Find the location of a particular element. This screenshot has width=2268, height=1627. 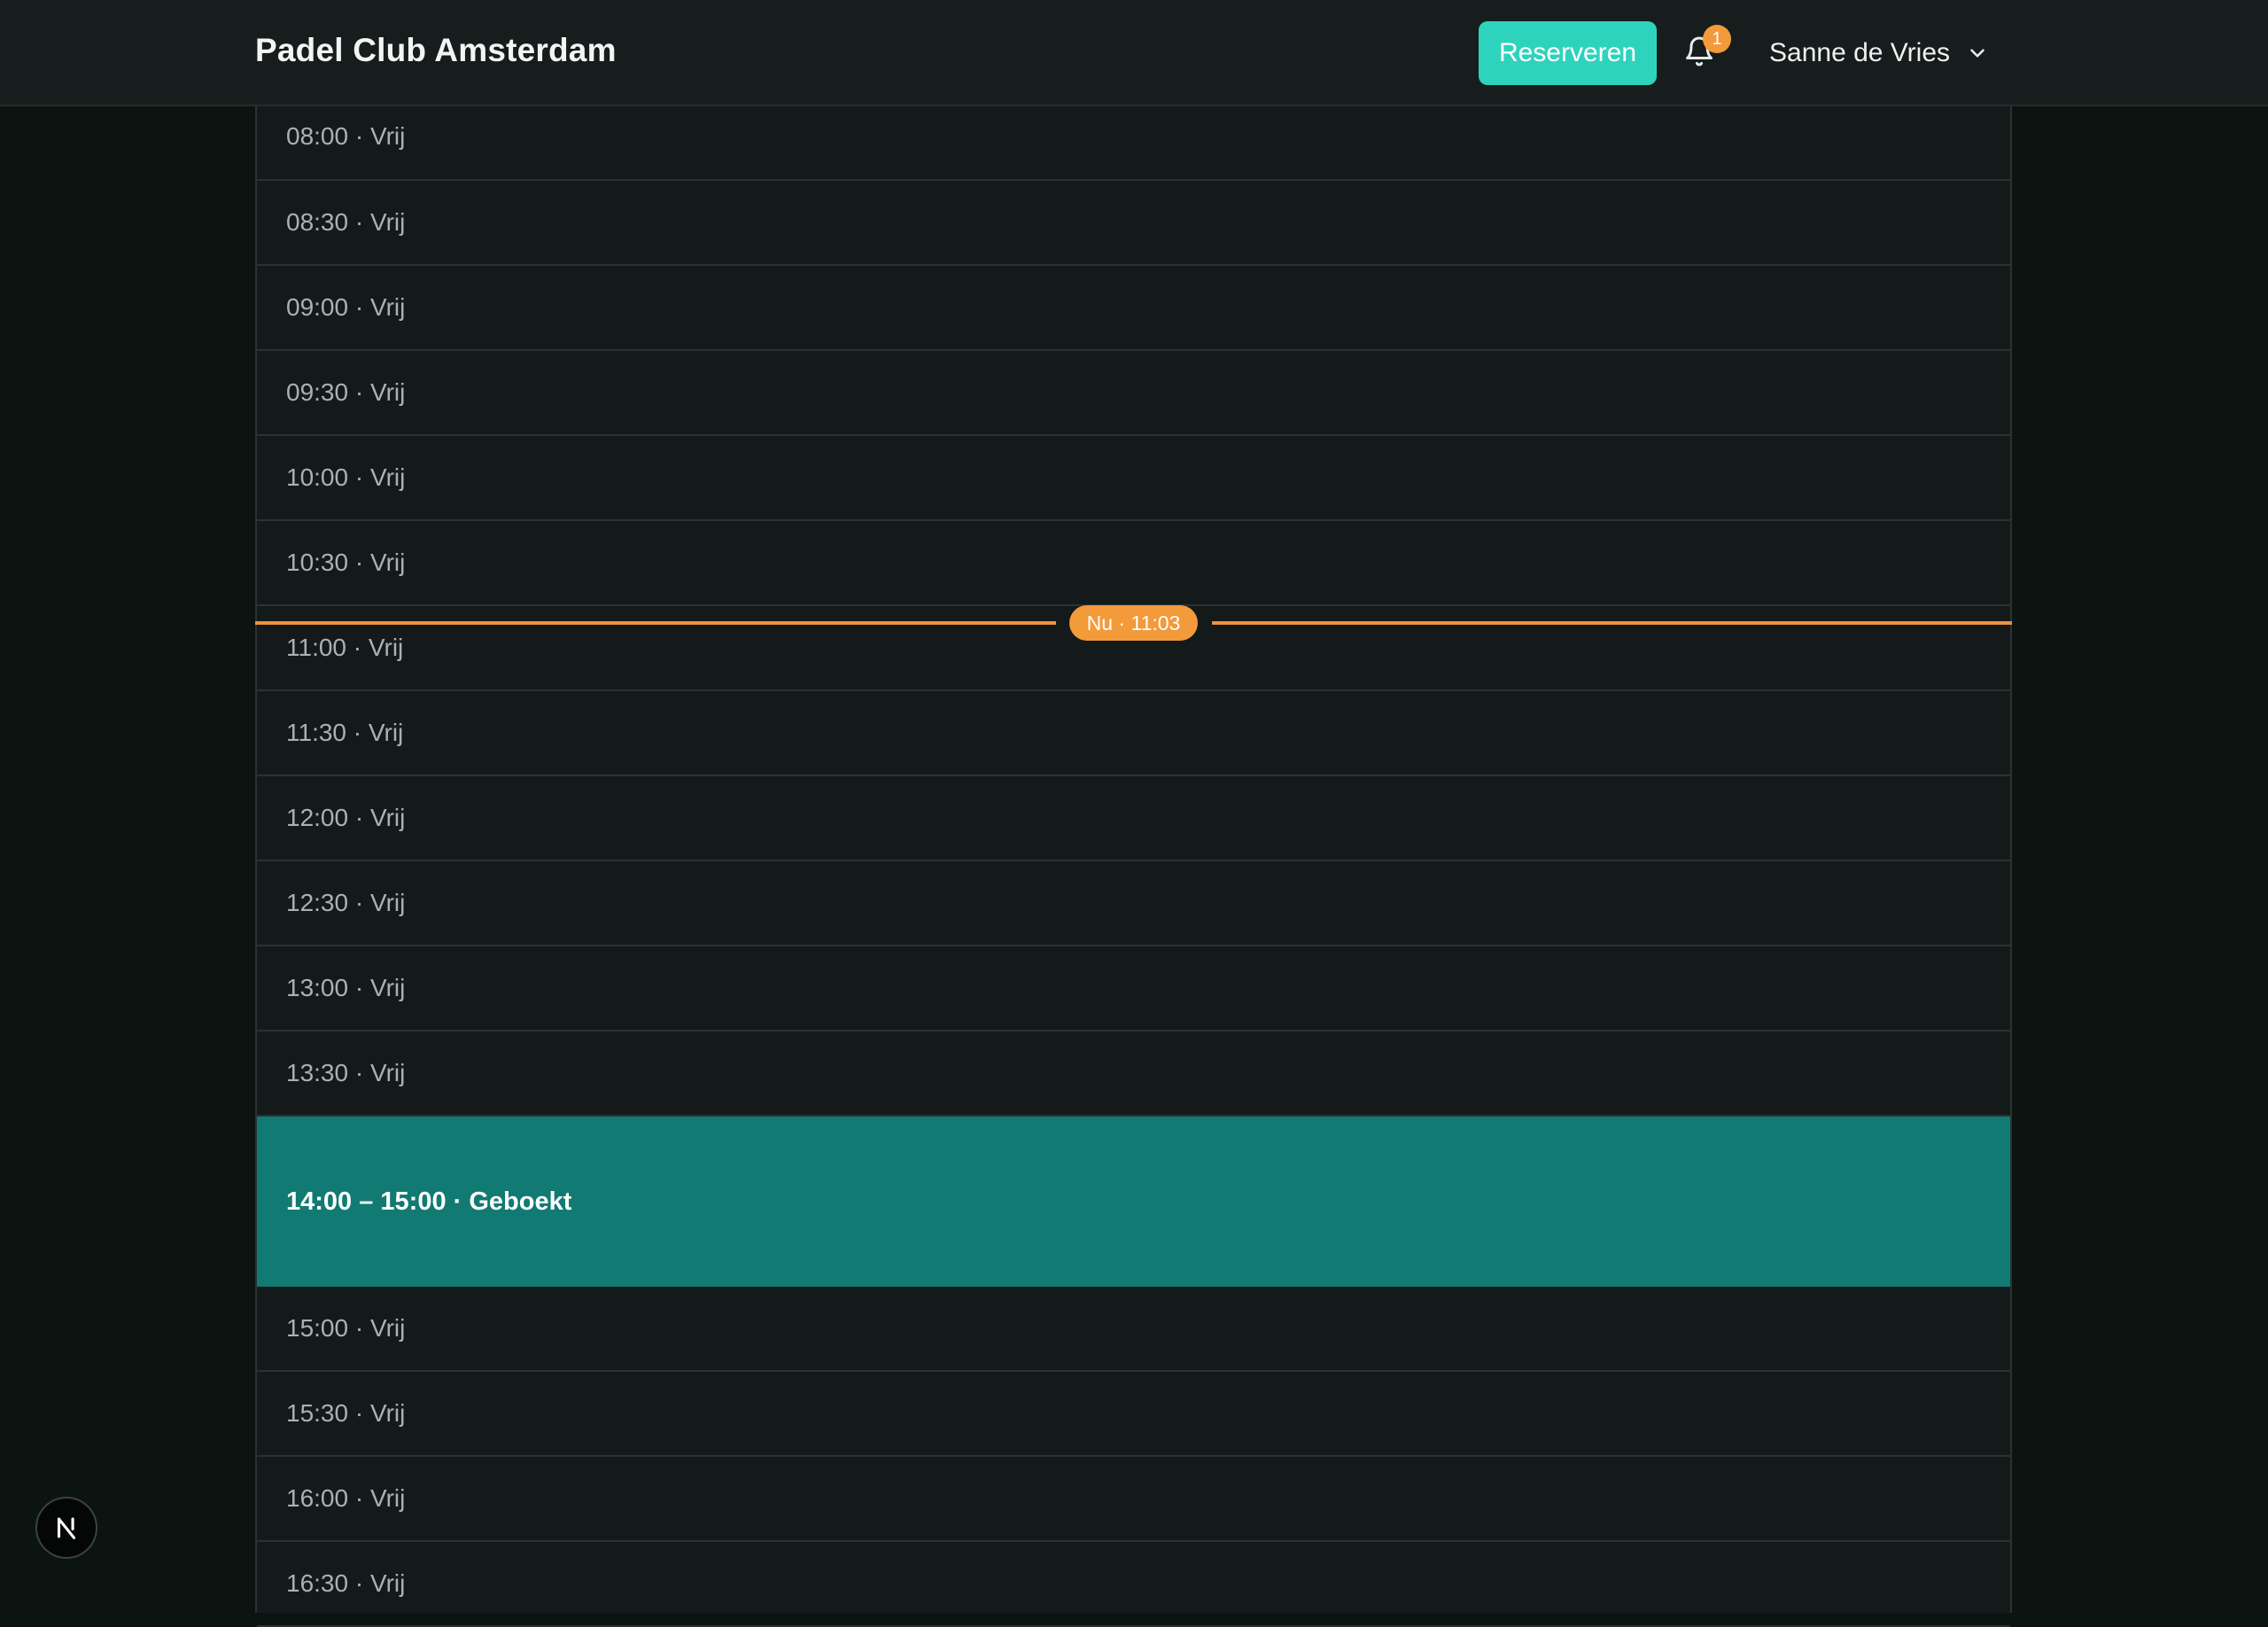

chevron-down-icon is located at coordinates (1978, 53).